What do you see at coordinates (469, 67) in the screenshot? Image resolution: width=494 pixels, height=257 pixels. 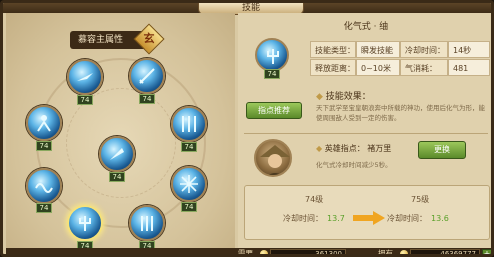 I see `cost-value: 481` at bounding box center [469, 67].